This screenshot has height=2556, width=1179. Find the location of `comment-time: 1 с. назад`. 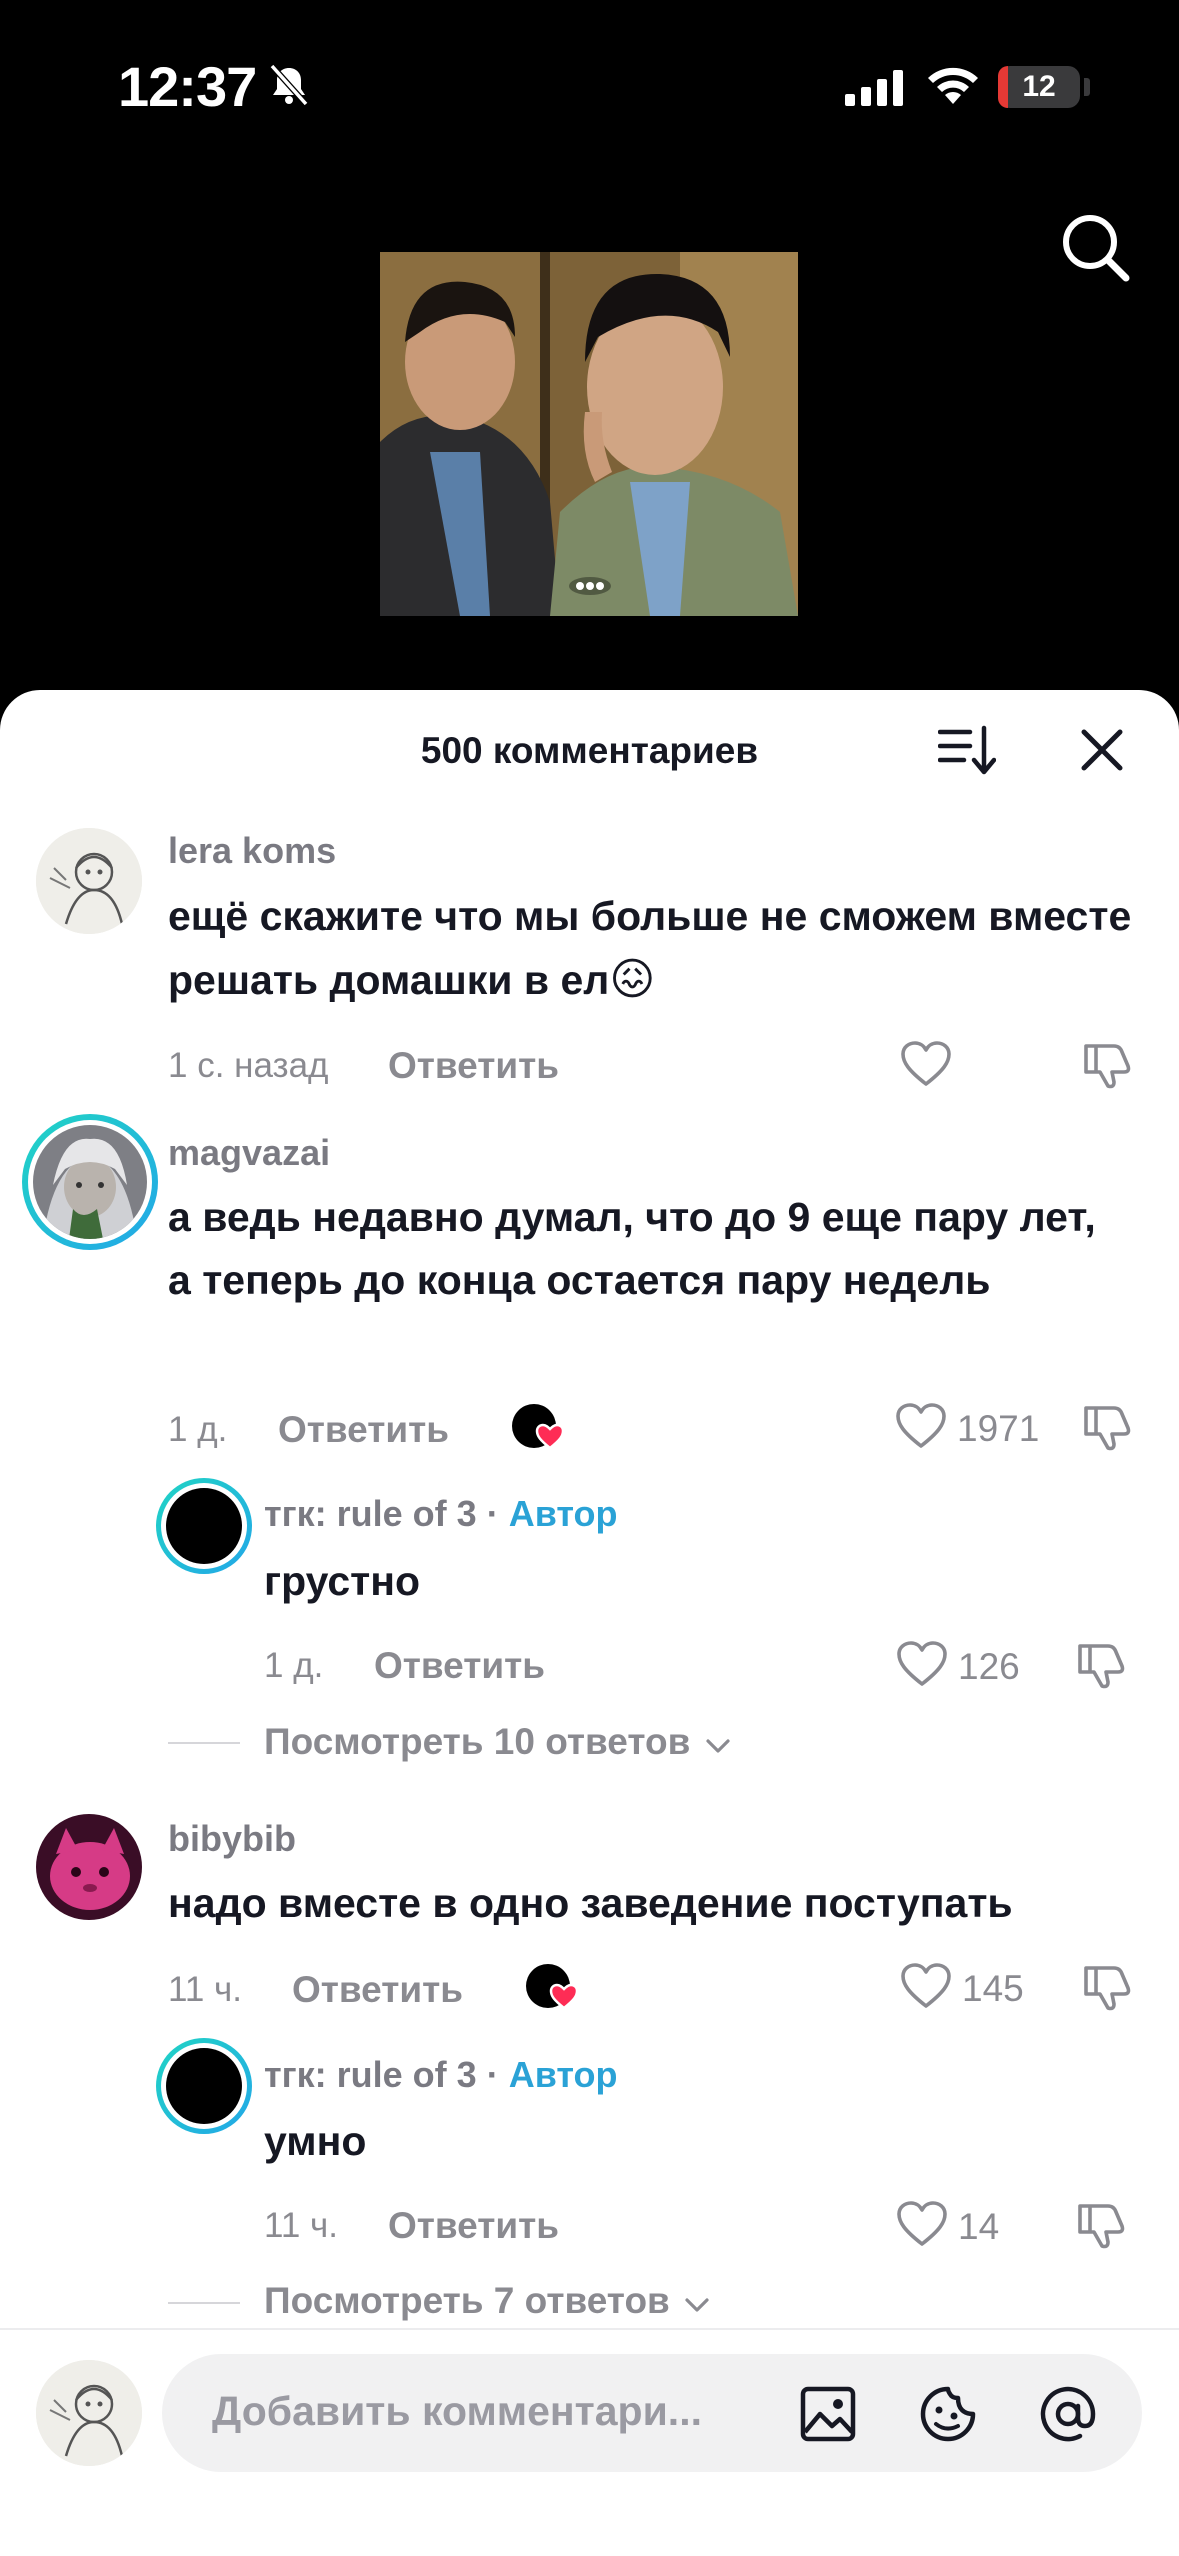

comment-time: 1 с. назад is located at coordinates (248, 1065).